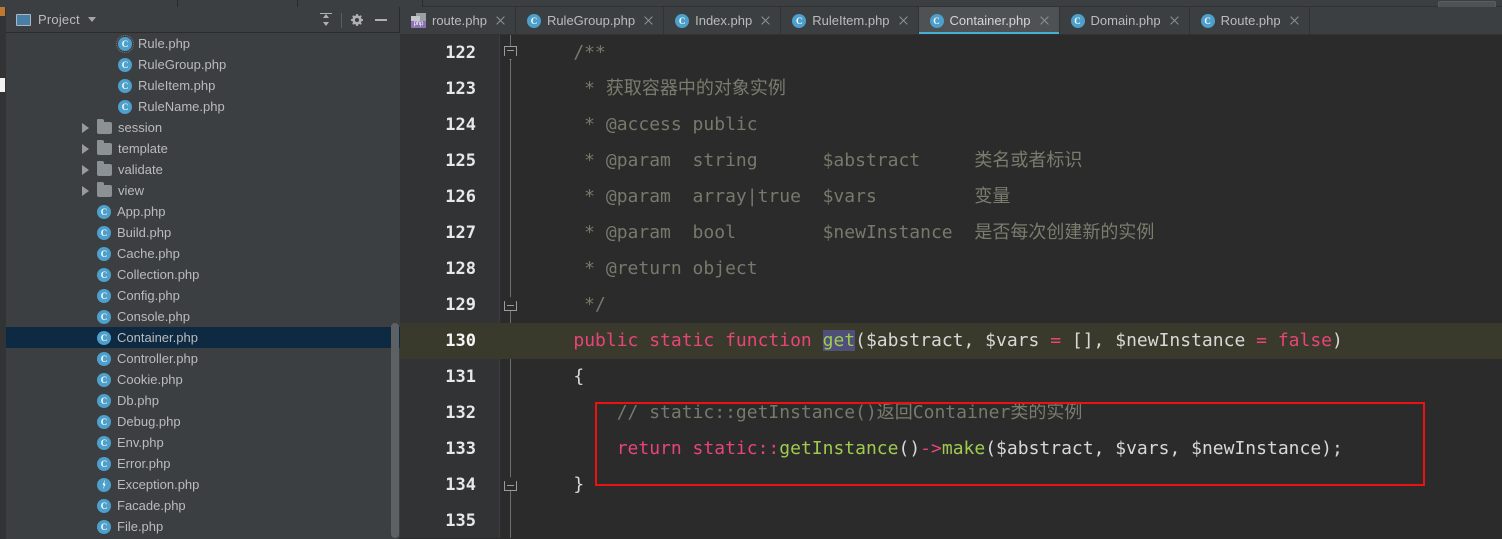 This screenshot has height=539, width=1502. I want to click on tree-item-session: session, so click(203, 127).